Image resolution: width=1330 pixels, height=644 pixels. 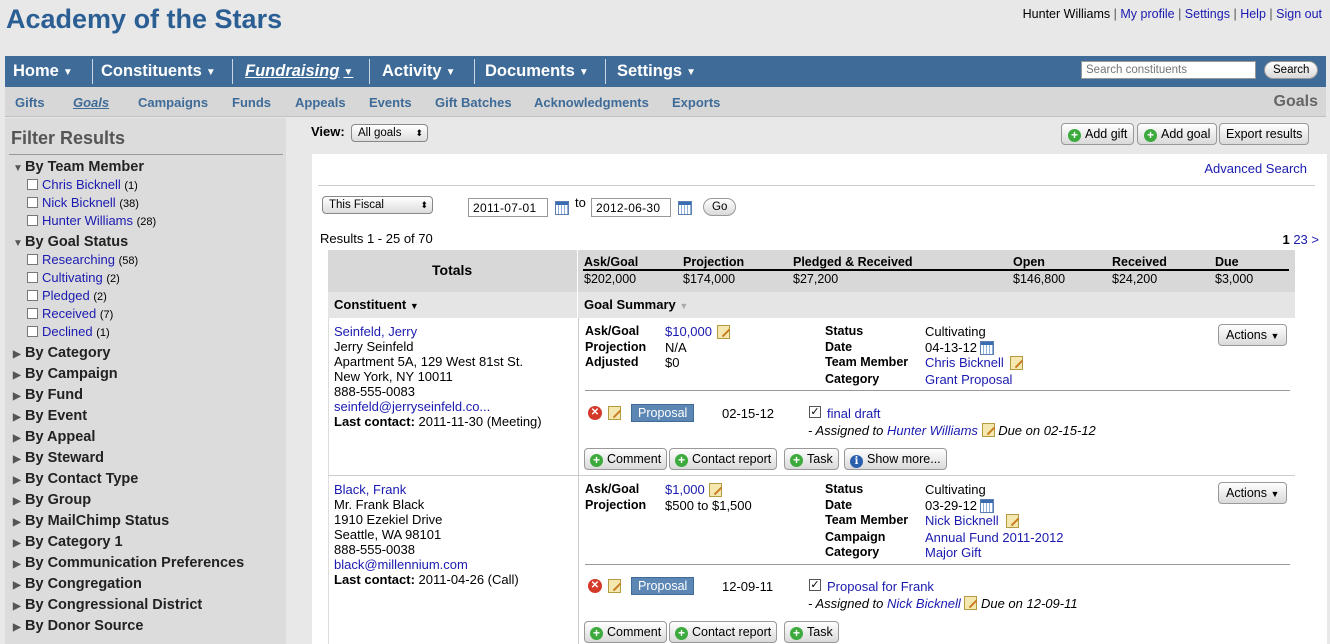 I want to click on filter-group: ▶ By Event, so click(x=50, y=416).